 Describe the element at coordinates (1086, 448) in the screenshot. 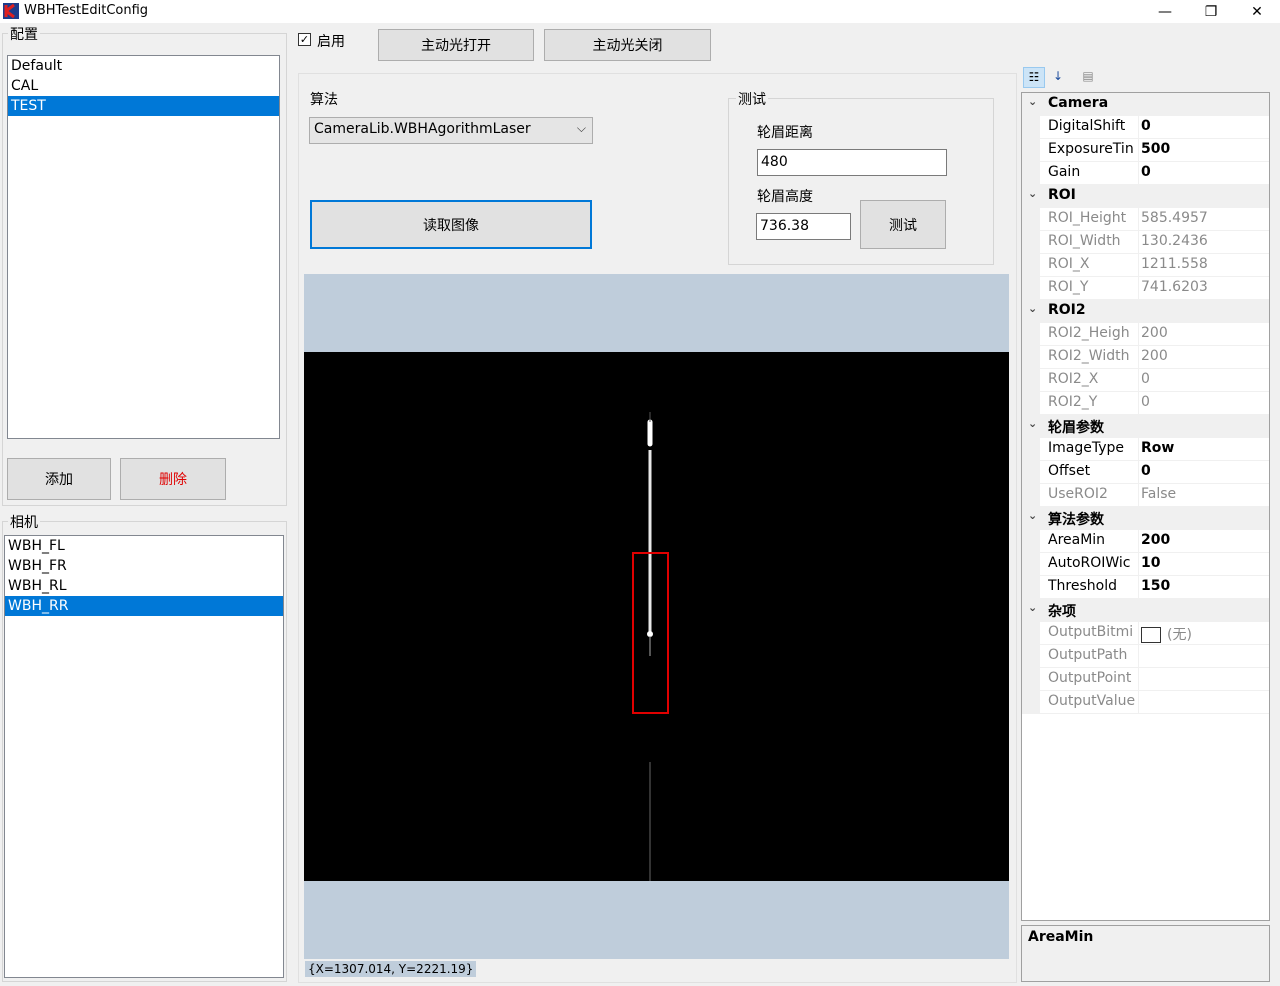

I see `property-name: ImageType` at that location.